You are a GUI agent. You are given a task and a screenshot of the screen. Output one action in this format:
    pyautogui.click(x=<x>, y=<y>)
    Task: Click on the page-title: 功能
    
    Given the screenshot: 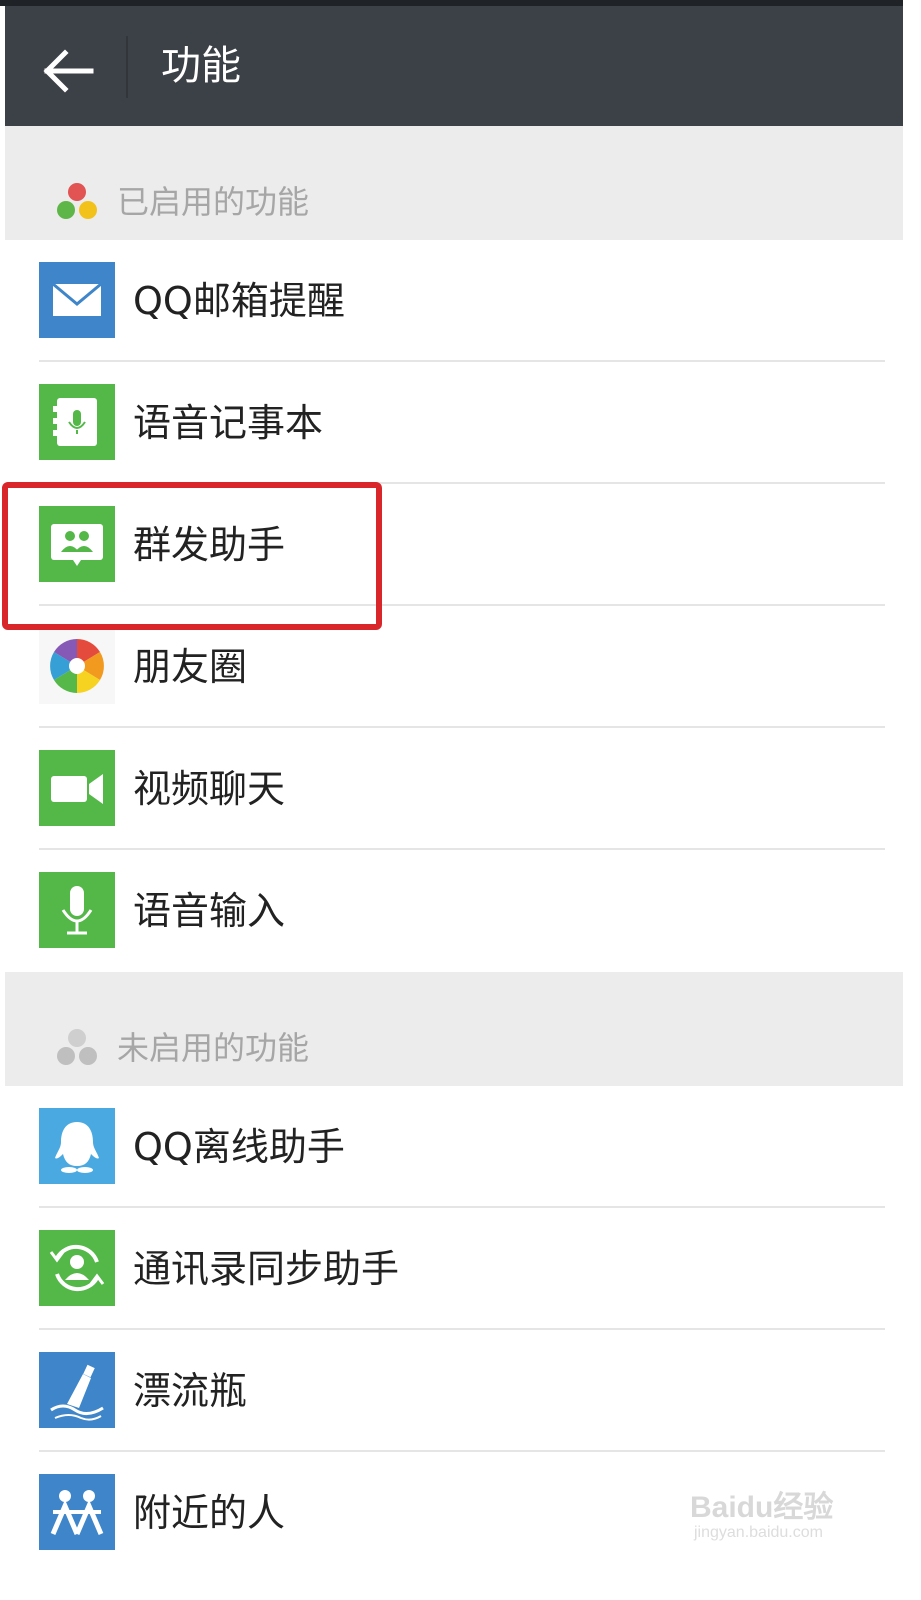 What is the action you would take?
    pyautogui.click(x=201, y=66)
    